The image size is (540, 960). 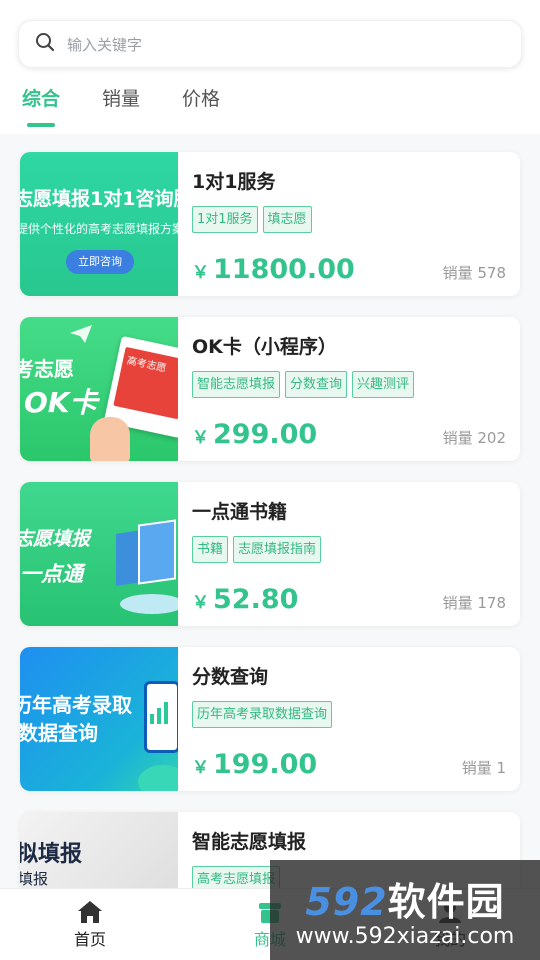 I want to click on thumb-headline: 志愿填报, so click(x=55, y=539).